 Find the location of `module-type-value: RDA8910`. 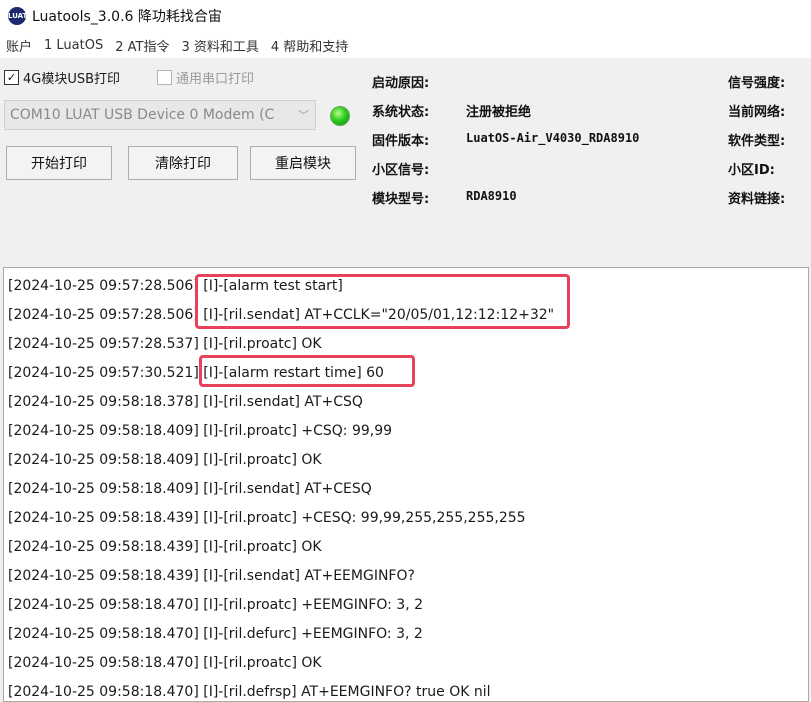

module-type-value: RDA8910 is located at coordinates (491, 196).